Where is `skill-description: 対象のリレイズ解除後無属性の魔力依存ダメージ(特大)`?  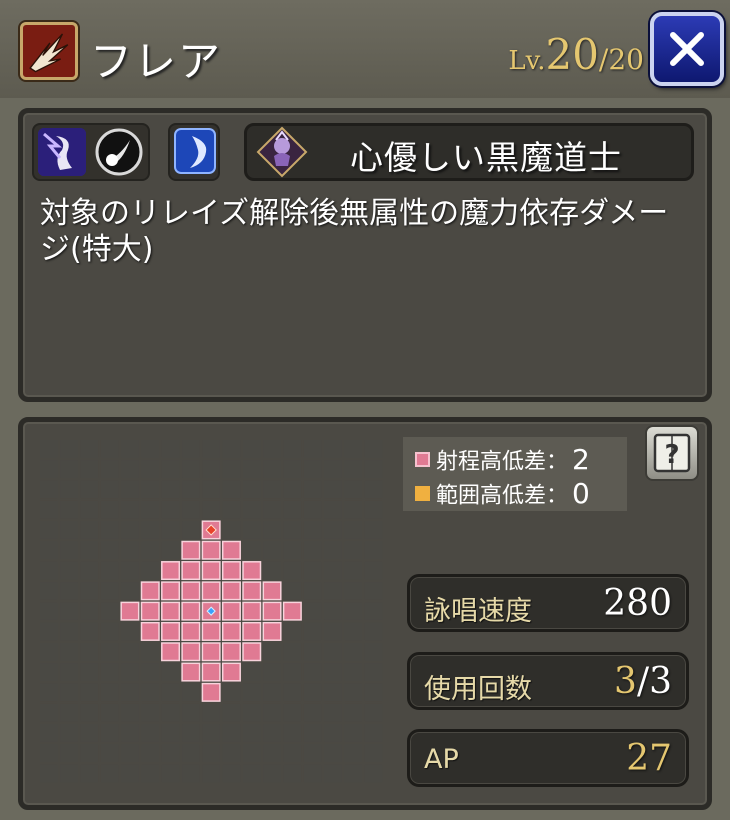 skill-description: 対象のリレイズ解除後無属性の魔力依存ダメージ(特大) is located at coordinates (354, 231).